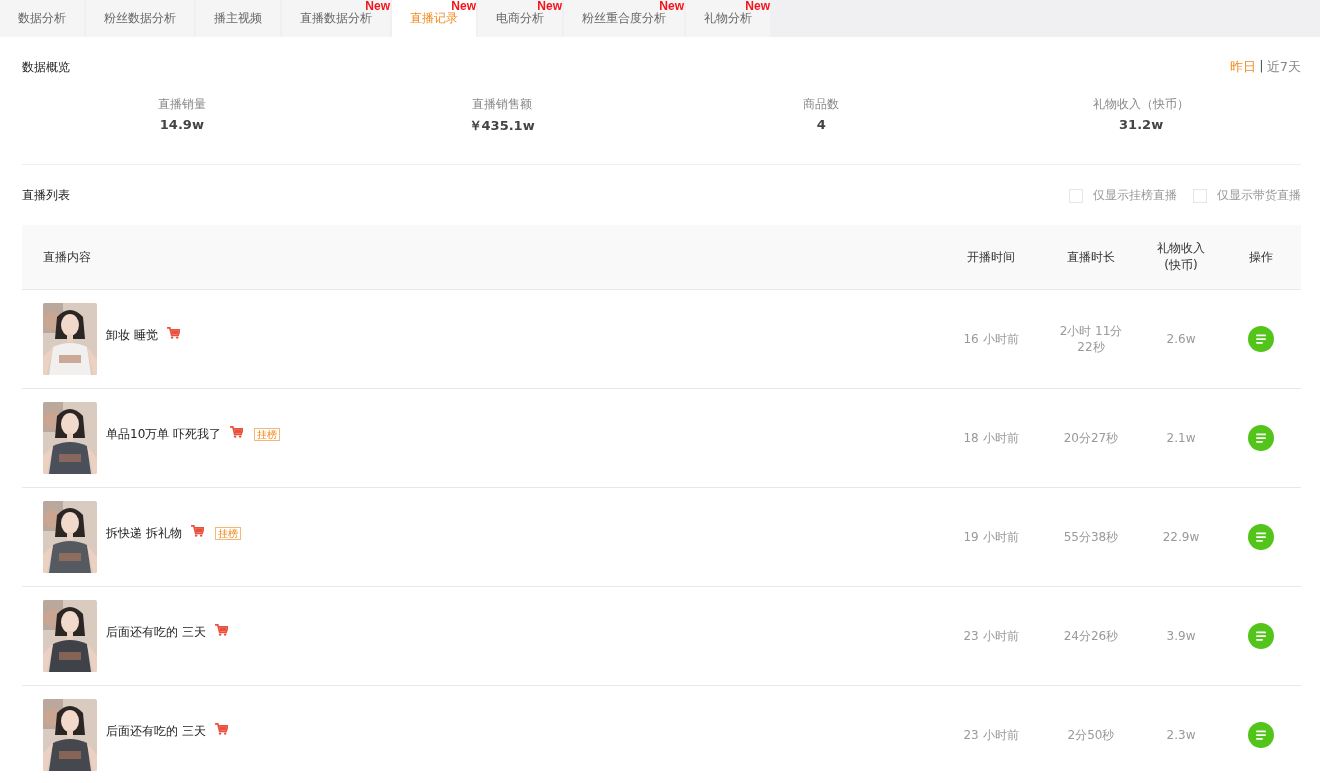 This screenshot has height=783, width=1320. What do you see at coordinates (46, 67) in the screenshot?
I see `section-title: 数据概览` at bounding box center [46, 67].